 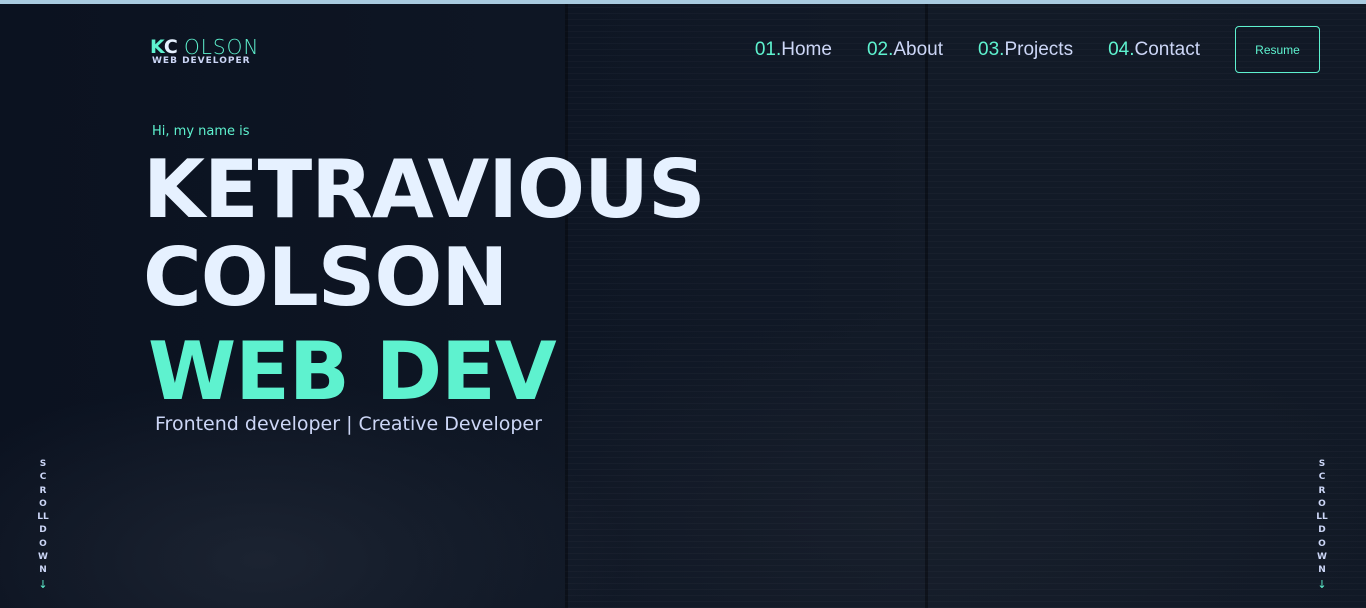 What do you see at coordinates (352, 371) in the screenshot?
I see `hero-role: WEB DEV` at bounding box center [352, 371].